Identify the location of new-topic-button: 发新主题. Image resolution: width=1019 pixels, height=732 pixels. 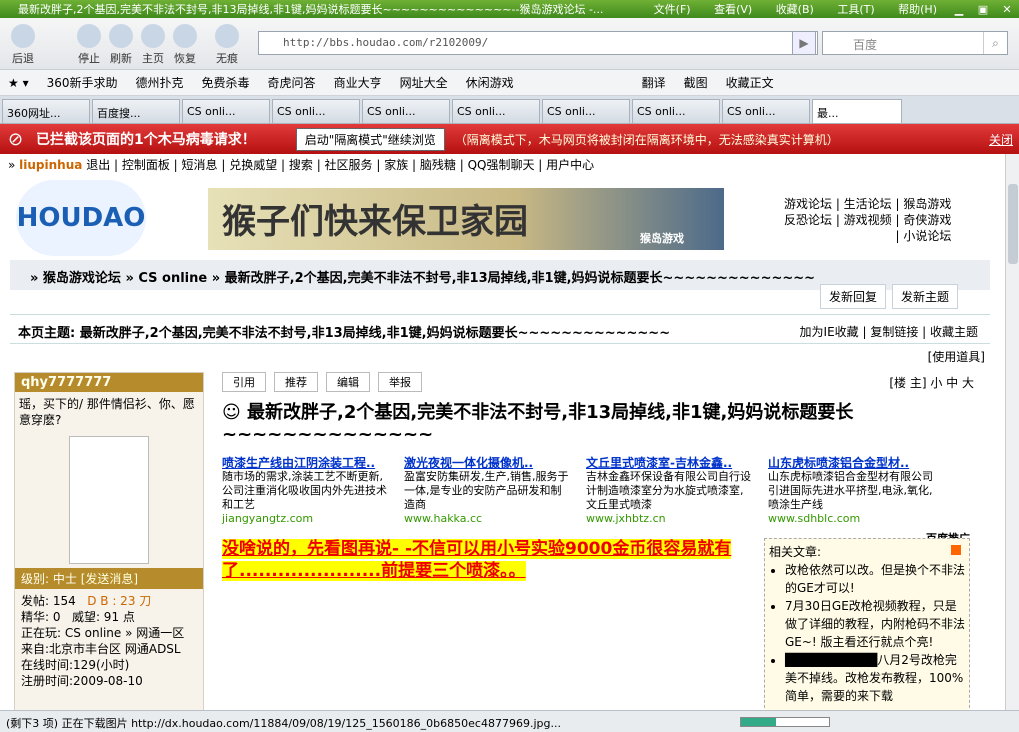
(925, 296).